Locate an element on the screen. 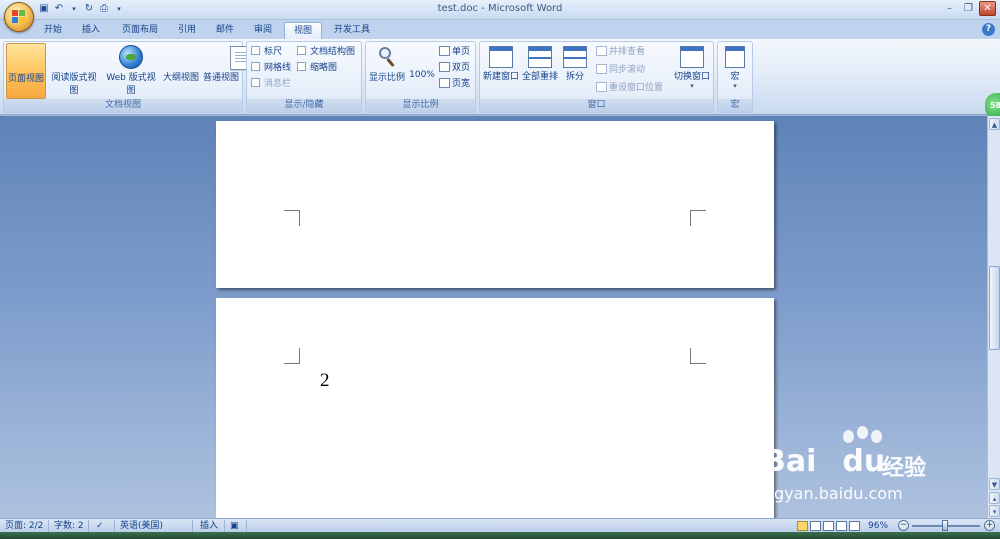 The height and width of the screenshot is (539, 1000). group-macros: 宏 ▾ 宏 is located at coordinates (735, 77).